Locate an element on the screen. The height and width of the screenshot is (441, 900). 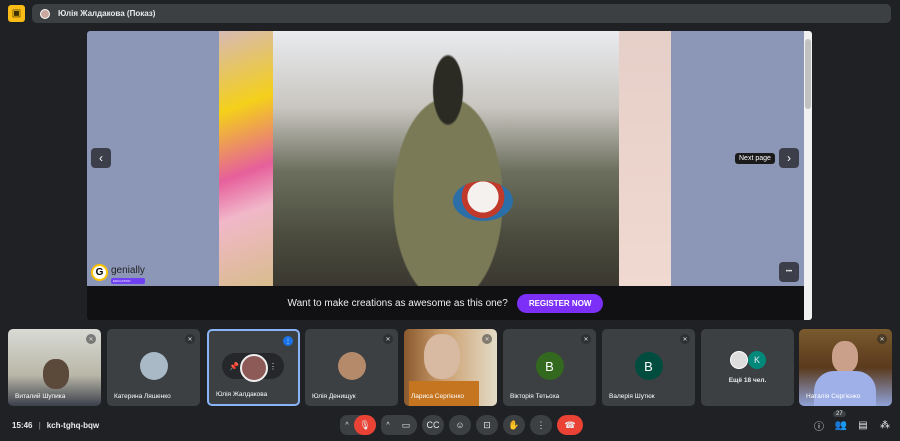
more-participants-tile: K Ещё 18 чел. is located at coordinates (747, 367).